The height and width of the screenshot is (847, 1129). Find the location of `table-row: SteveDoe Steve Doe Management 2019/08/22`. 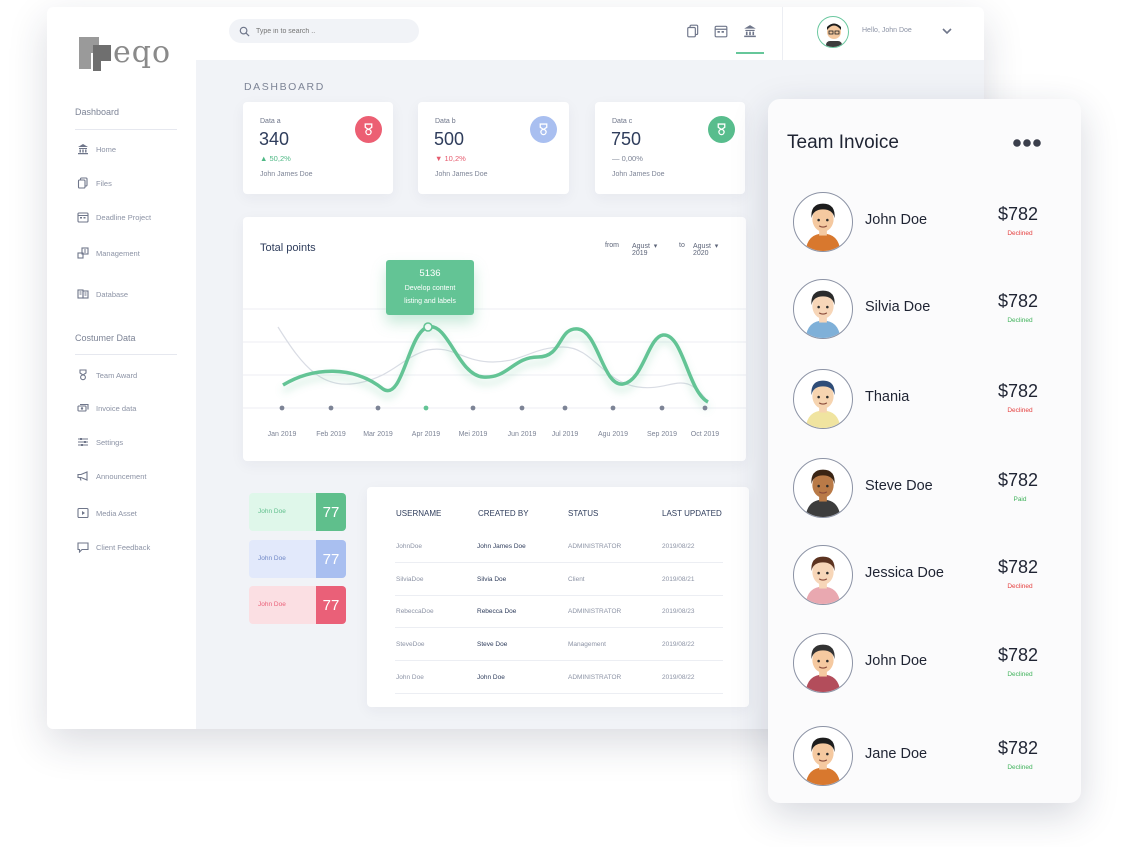

table-row: SteveDoe Steve Doe Management 2019/08/22 is located at coordinates (559, 644).